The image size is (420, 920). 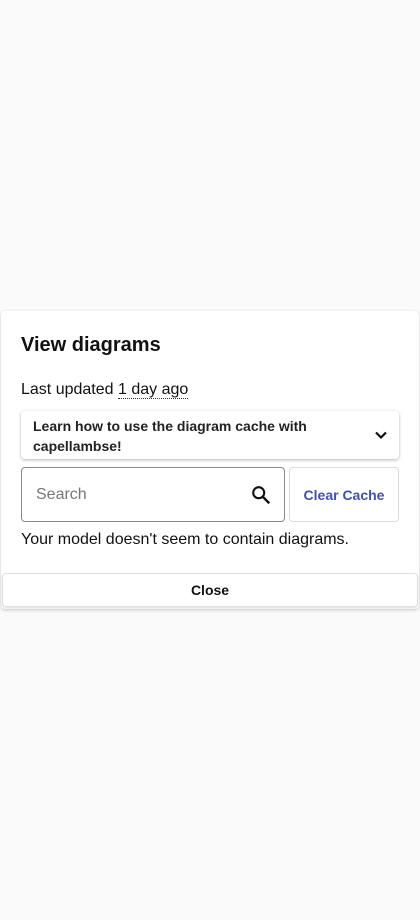 I want to click on search-field, so click(x=153, y=494).